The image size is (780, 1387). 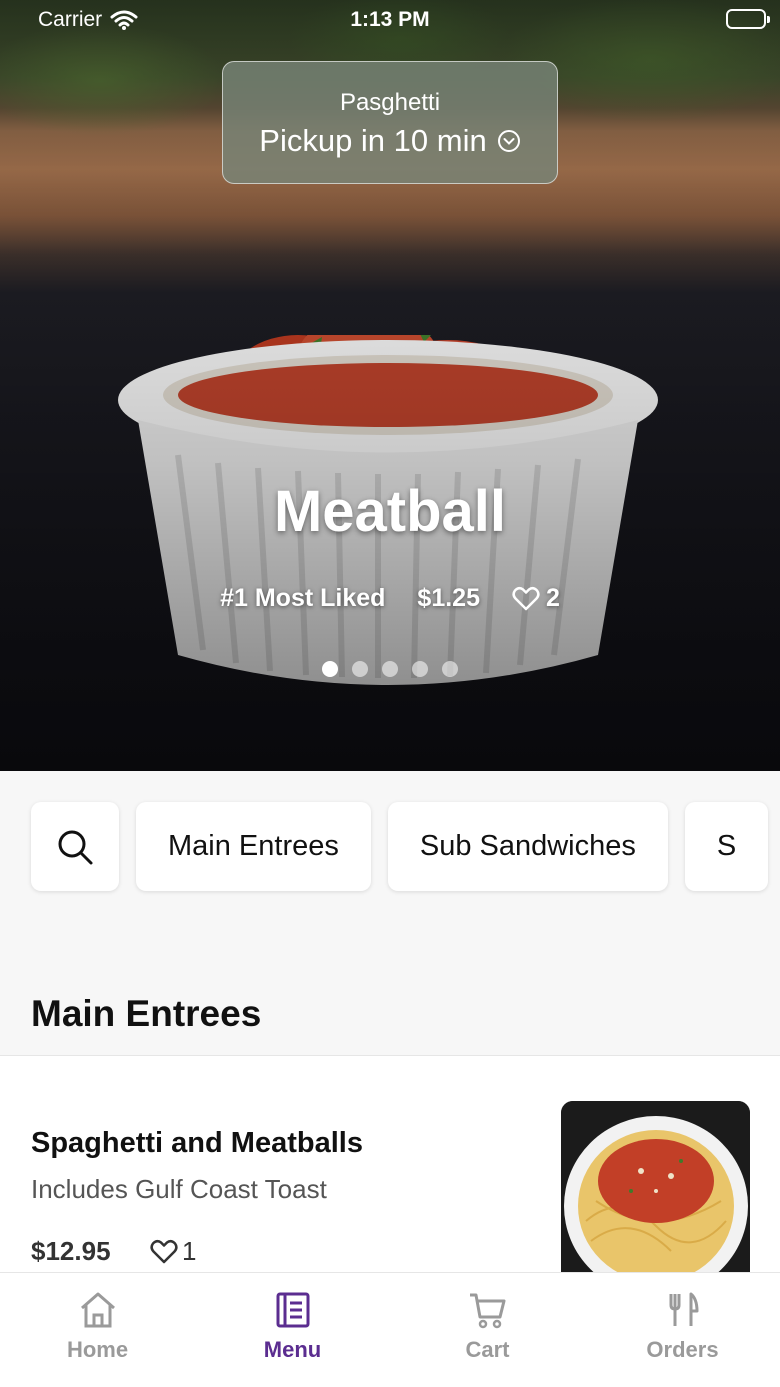 What do you see at coordinates (146, 1013) in the screenshot?
I see `section-title: Main Entrees` at bounding box center [146, 1013].